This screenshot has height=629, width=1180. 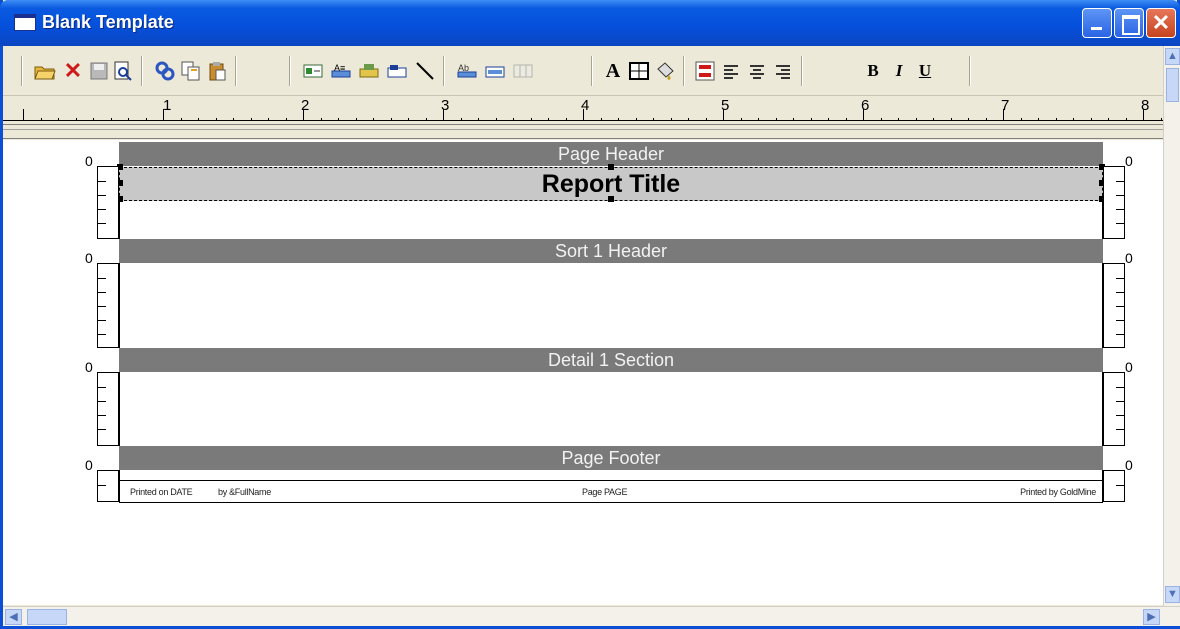 I want to click on draw-line-icon, so click(x=425, y=71).